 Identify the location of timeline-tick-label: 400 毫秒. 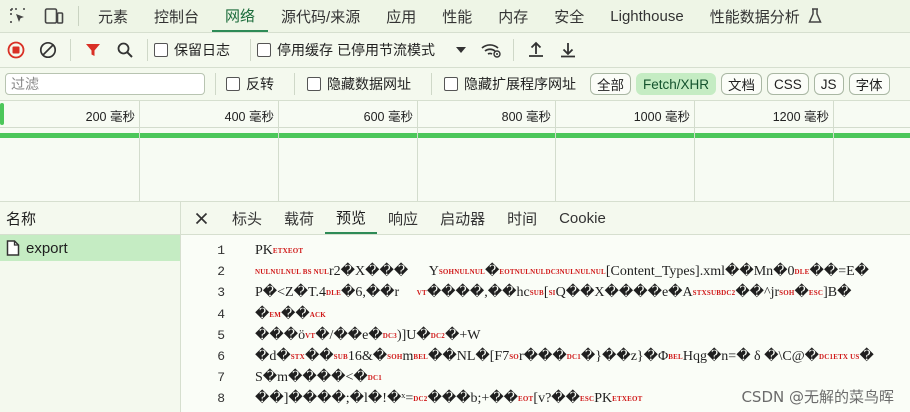
(249, 117).